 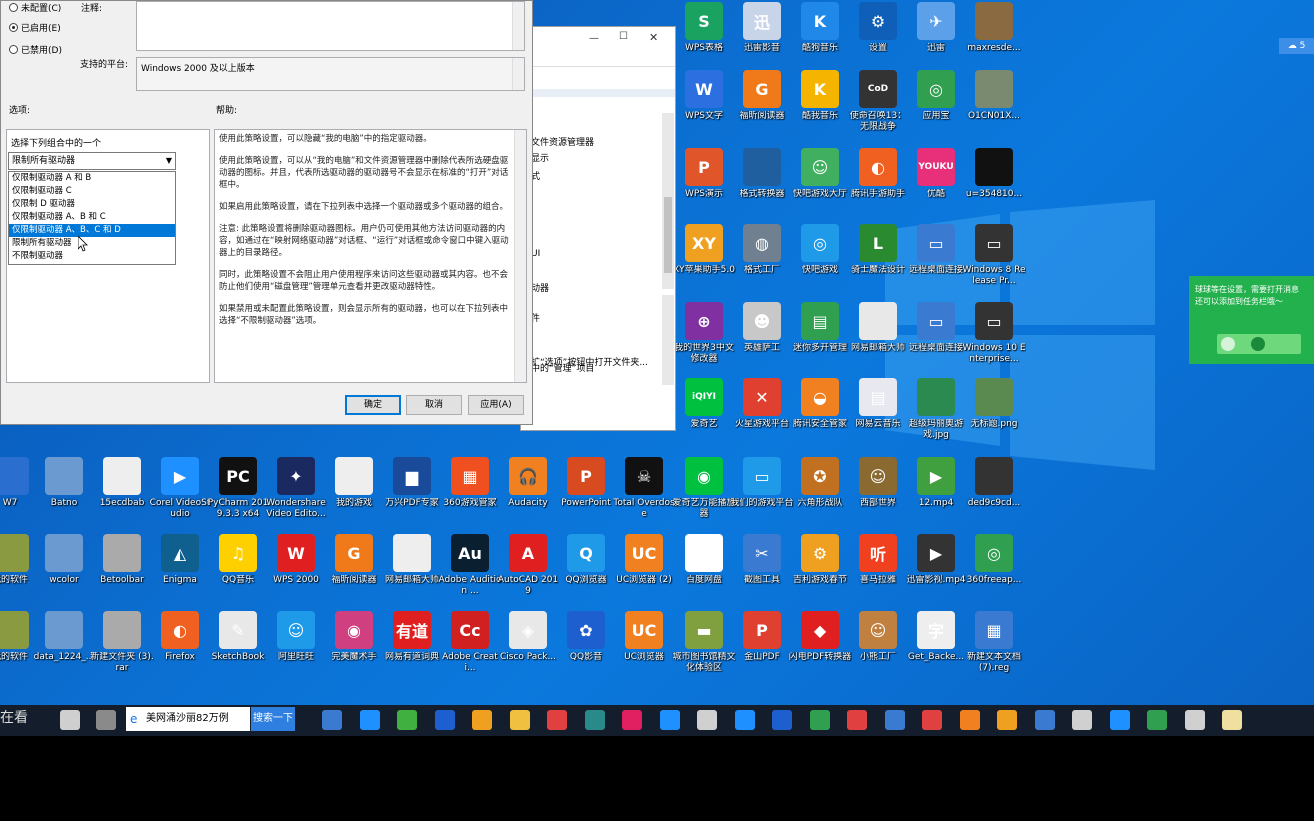 I want to click on desktop-icon: ✪ 六角形战队, so click(x=820, y=493).